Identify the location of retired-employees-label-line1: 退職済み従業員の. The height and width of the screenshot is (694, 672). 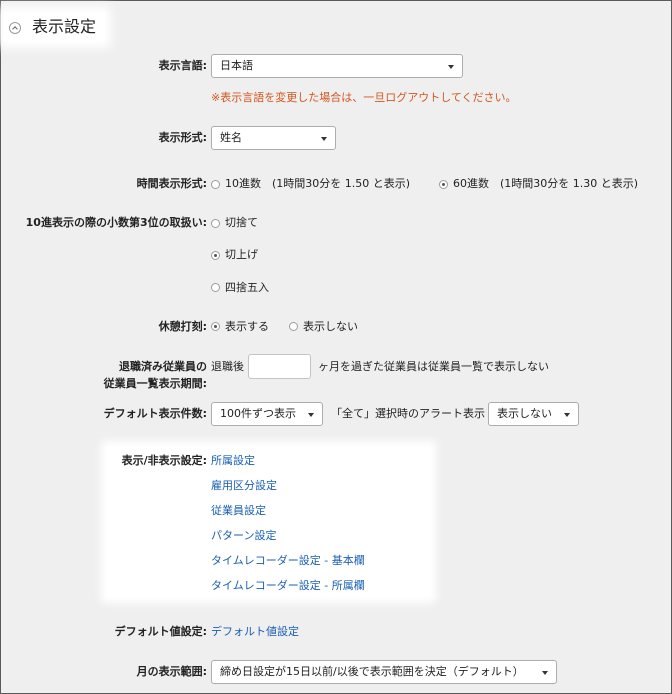
(163, 366).